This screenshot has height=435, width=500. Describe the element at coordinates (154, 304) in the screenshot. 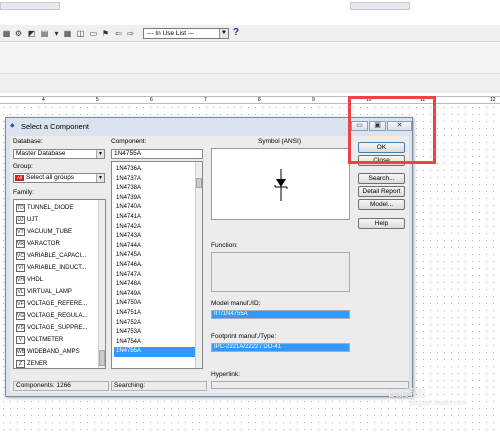

I see `component-item: 1N4750A` at that location.